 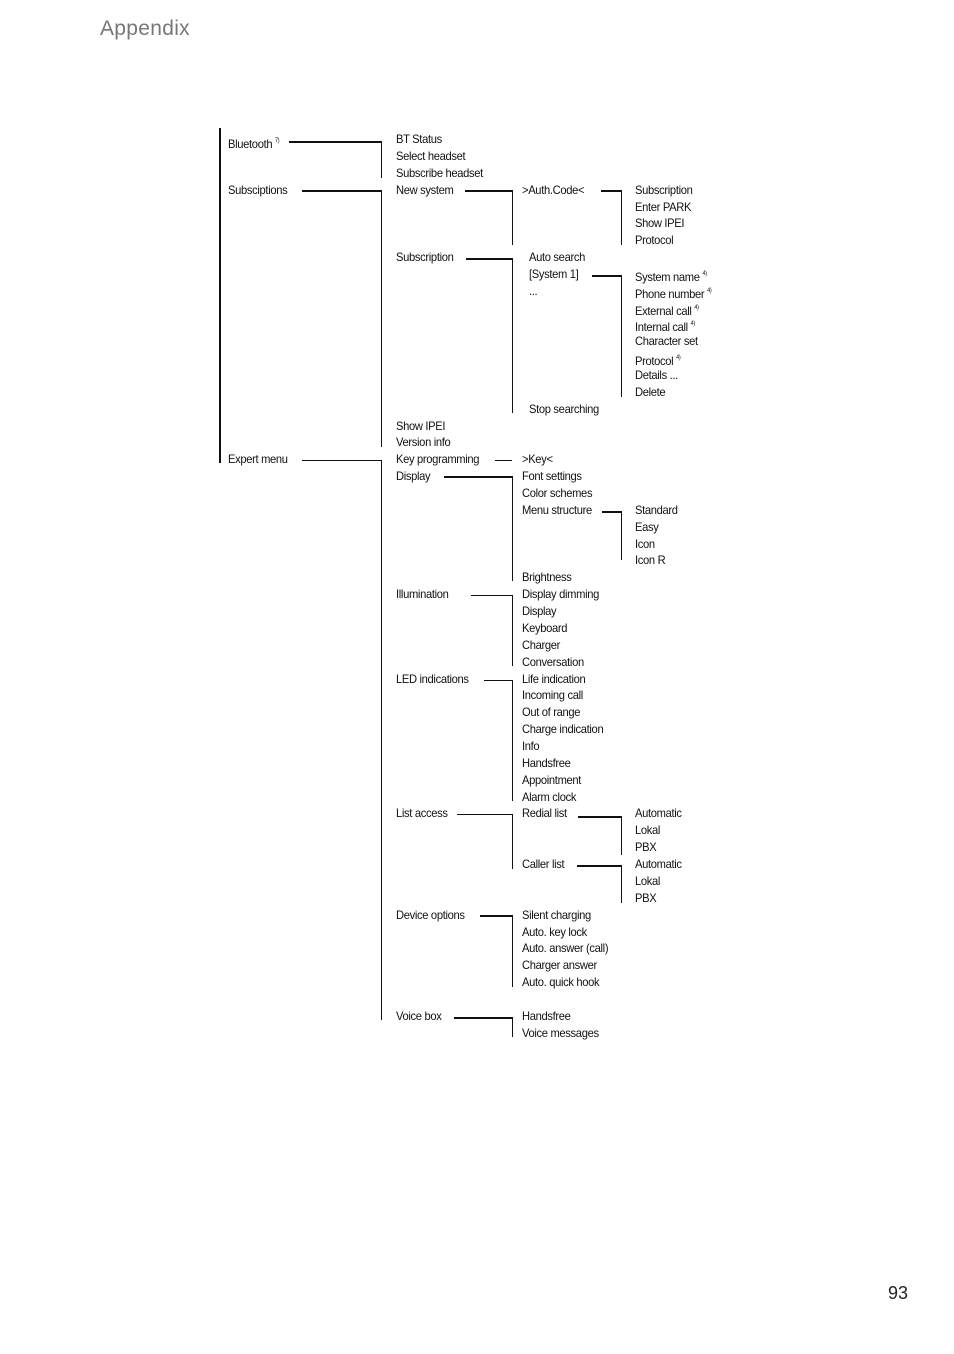 I want to click on menu-node-level3: Display, so click(x=539, y=611).